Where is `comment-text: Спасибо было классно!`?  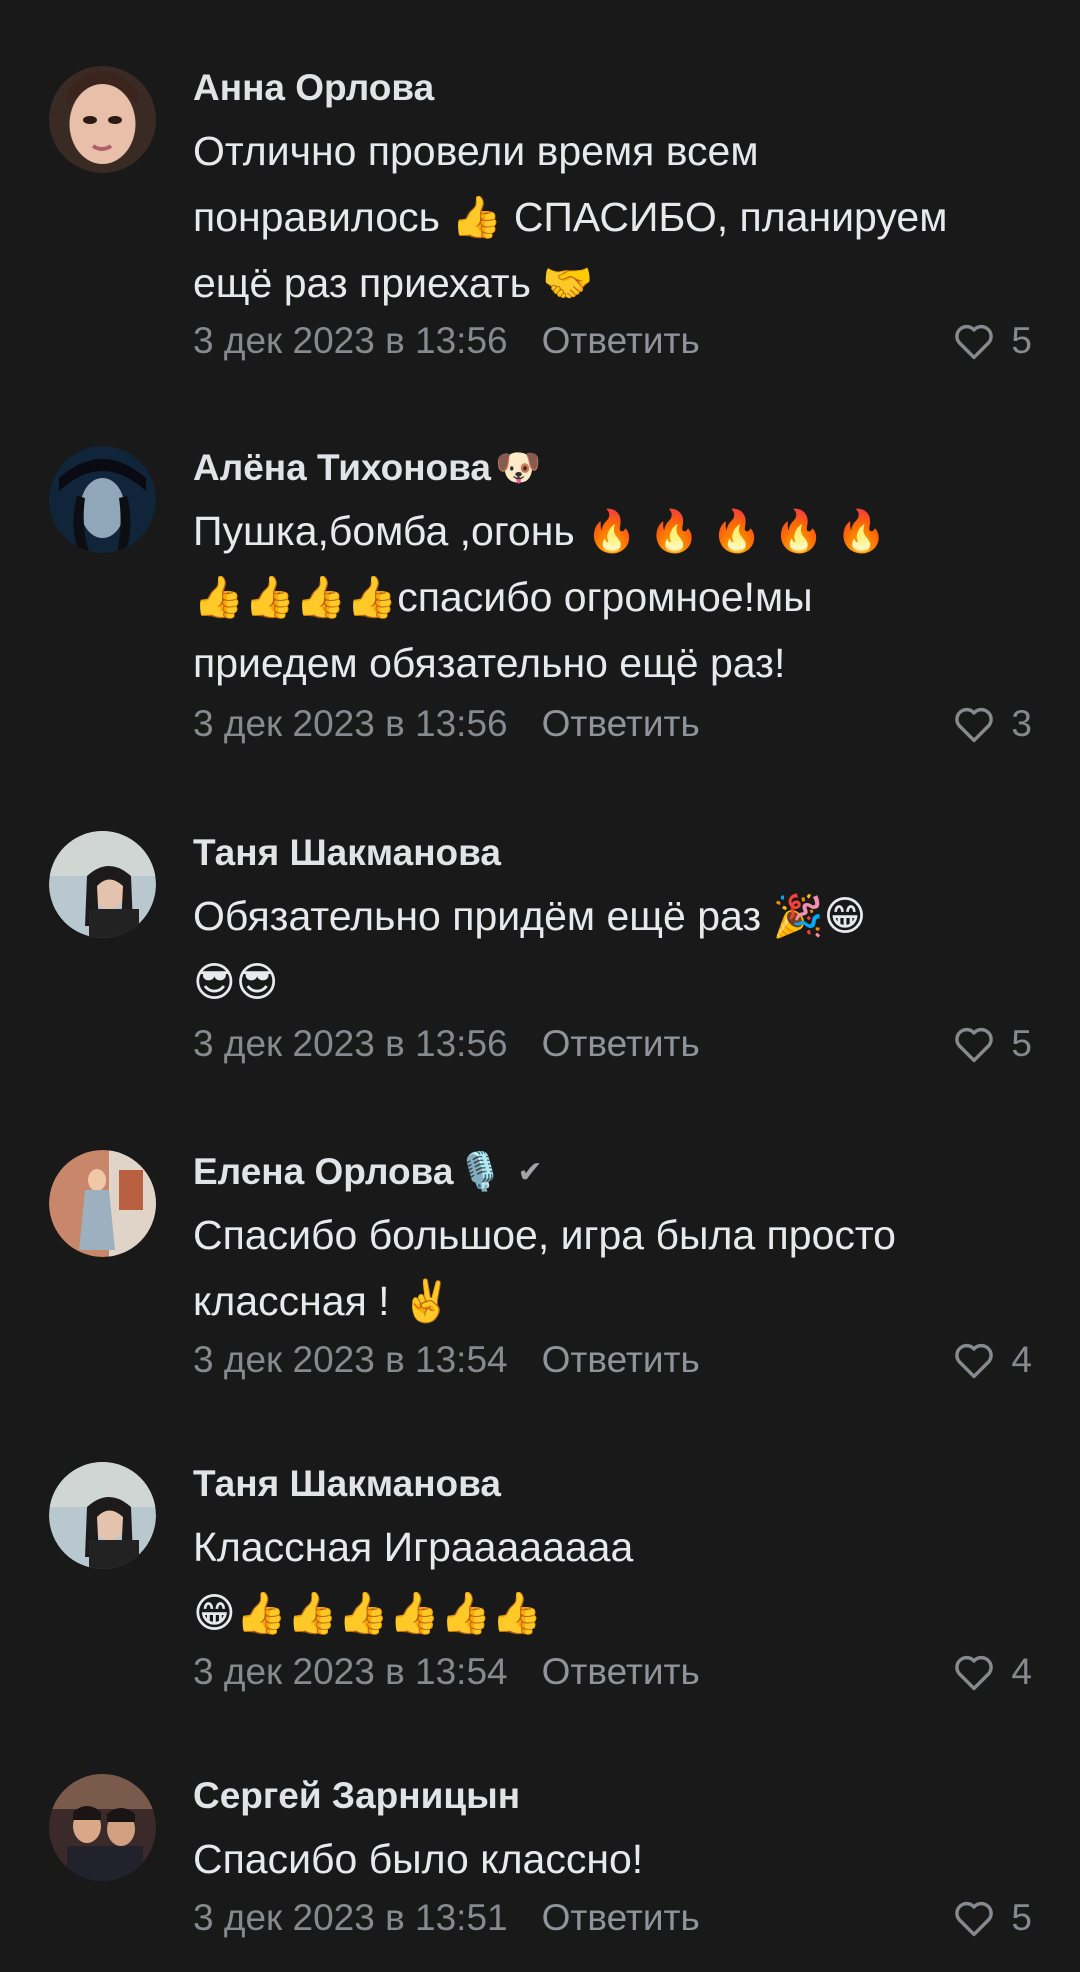
comment-text: Спасибо было классно! is located at coordinates (418, 1859).